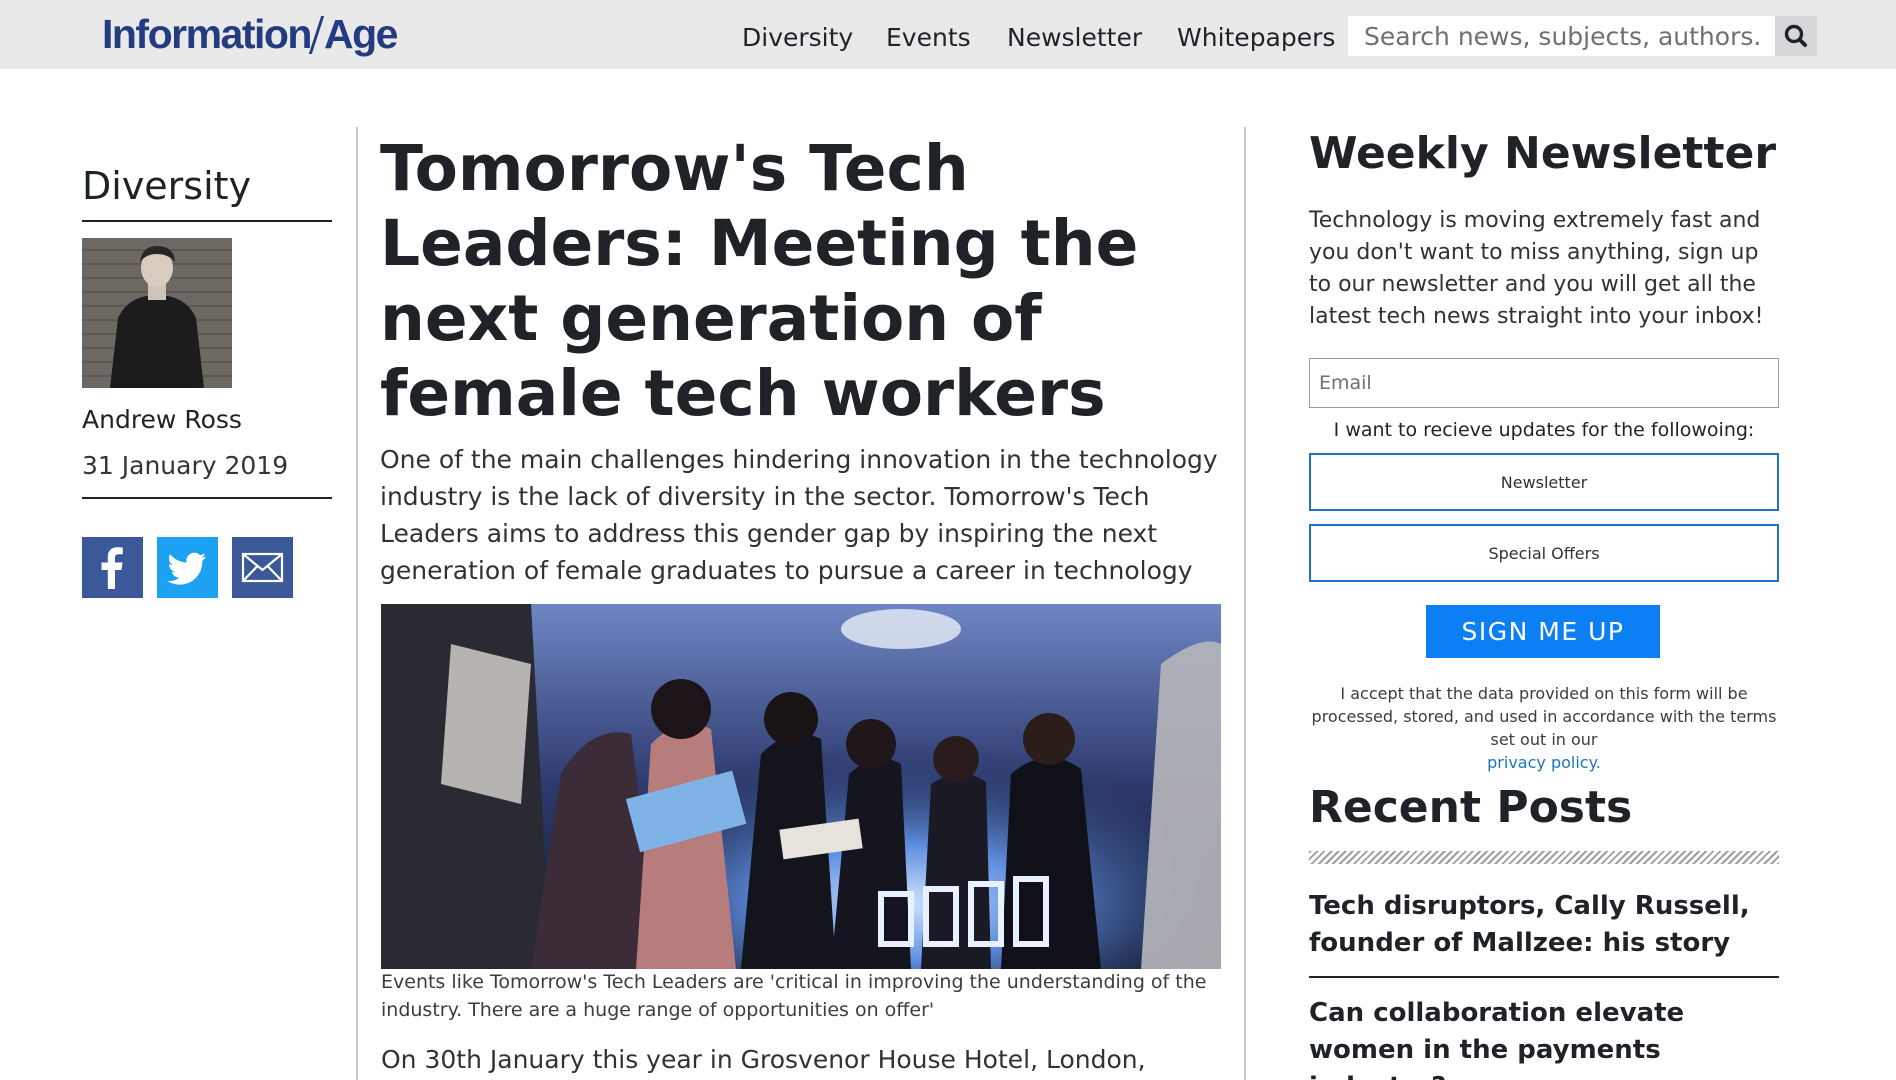 This screenshot has height=1080, width=1896. I want to click on email-field, so click(1544, 383).